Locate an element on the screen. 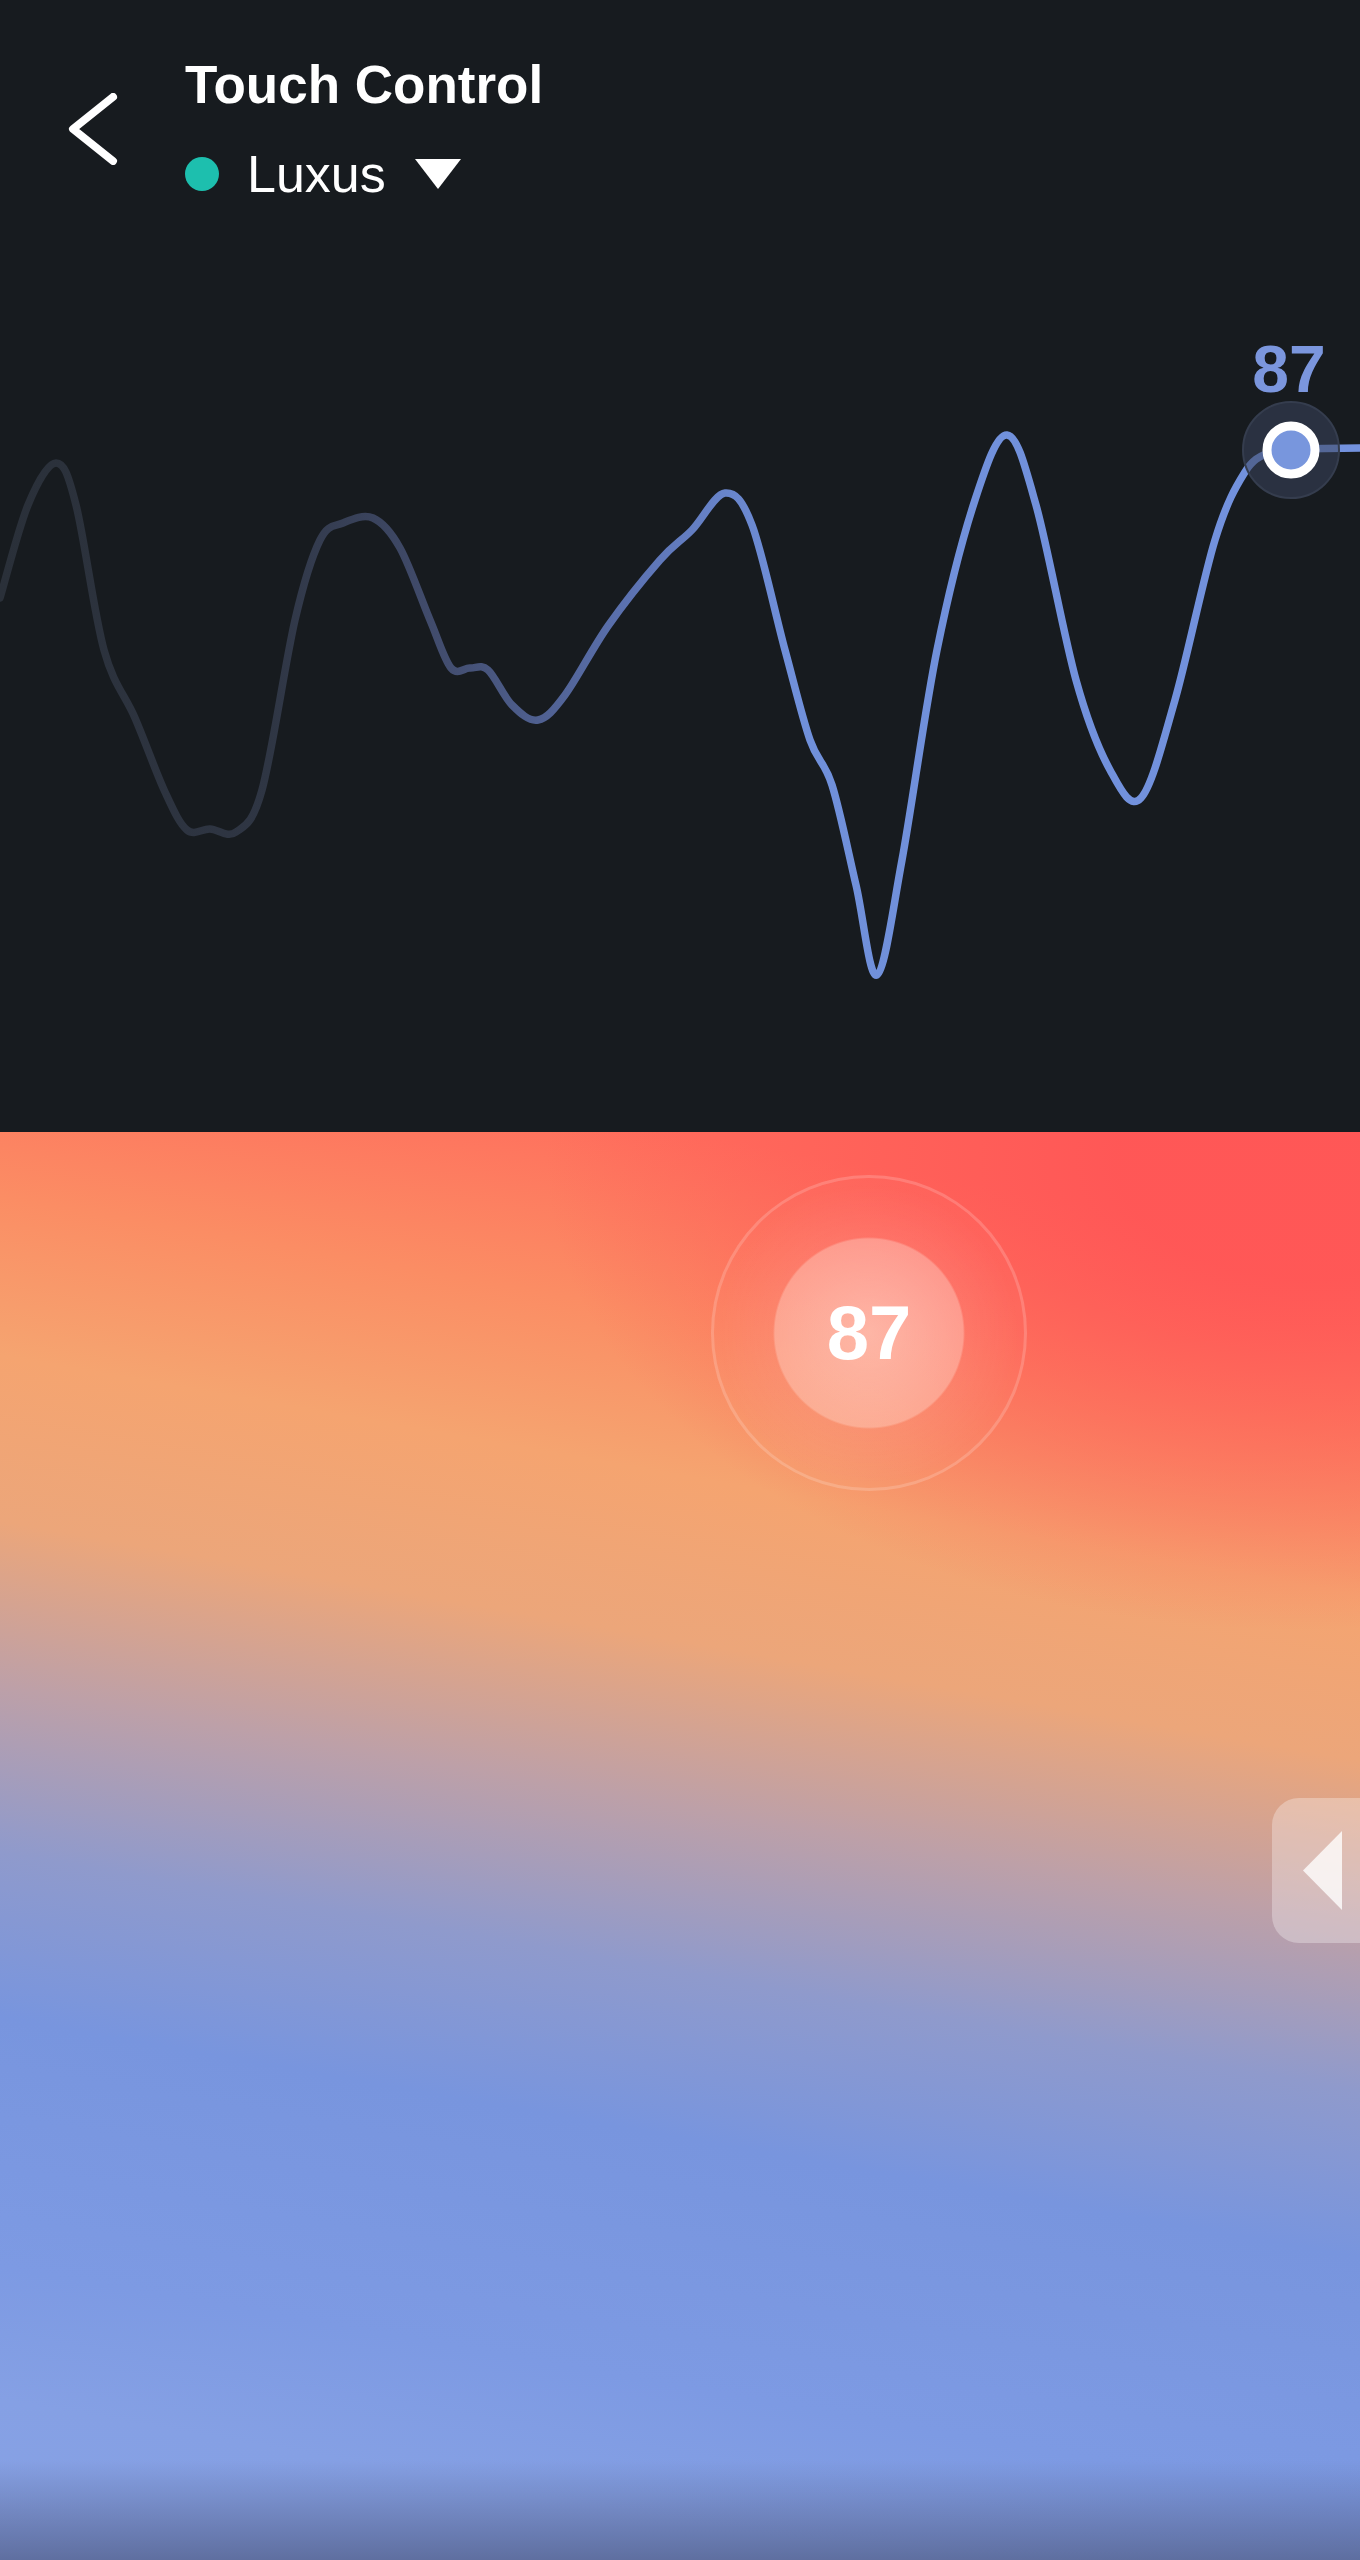 The image size is (1360, 2560). screen-title: Touch Control is located at coordinates (364, 84).